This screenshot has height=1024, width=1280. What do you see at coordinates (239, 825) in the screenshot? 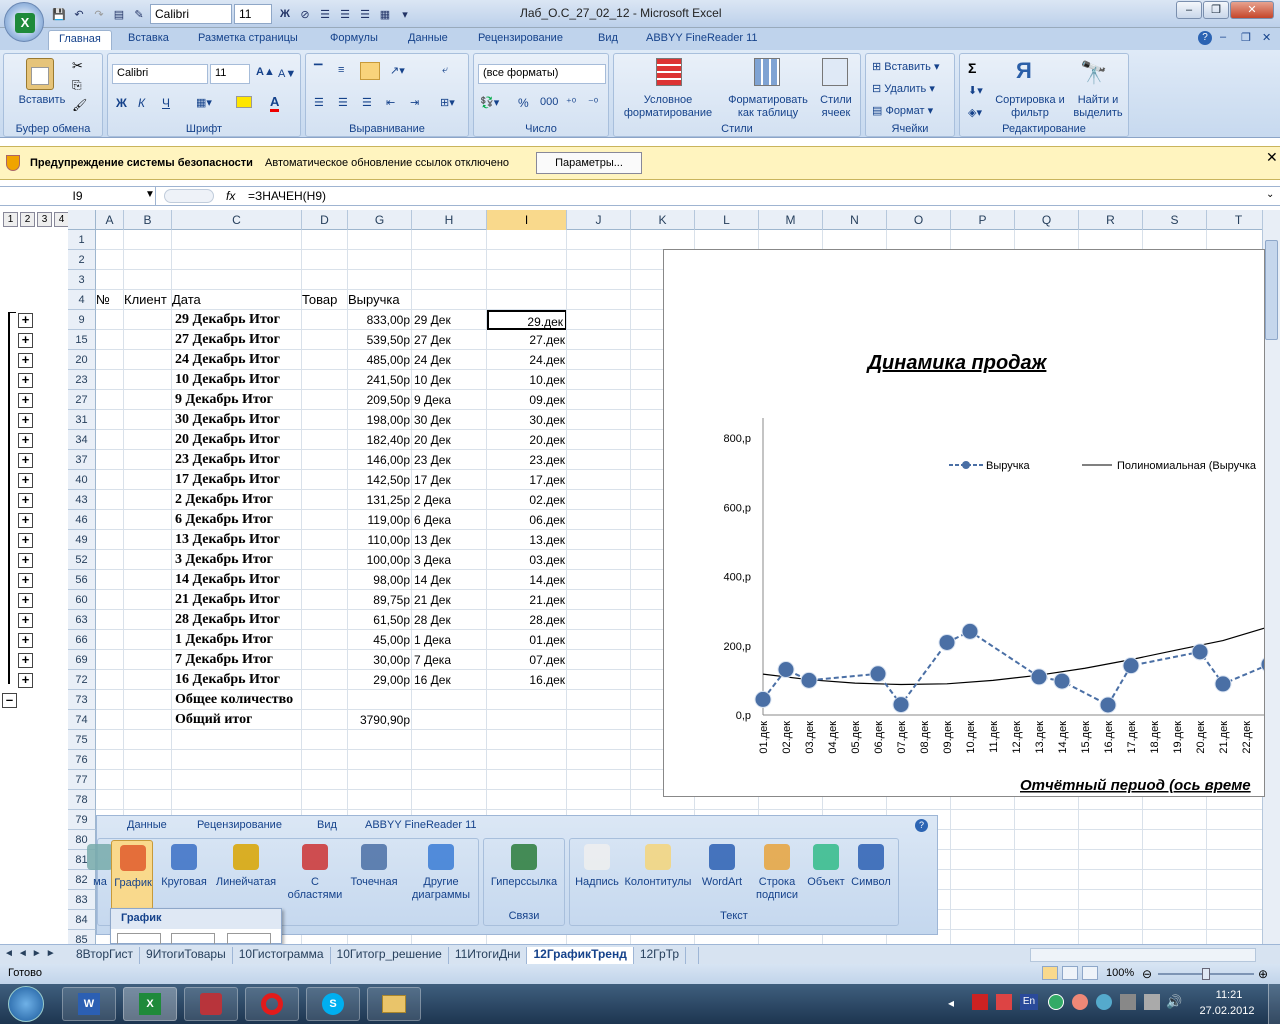
I see `insert-panel-tab-1: Рецензирование` at bounding box center [239, 825].